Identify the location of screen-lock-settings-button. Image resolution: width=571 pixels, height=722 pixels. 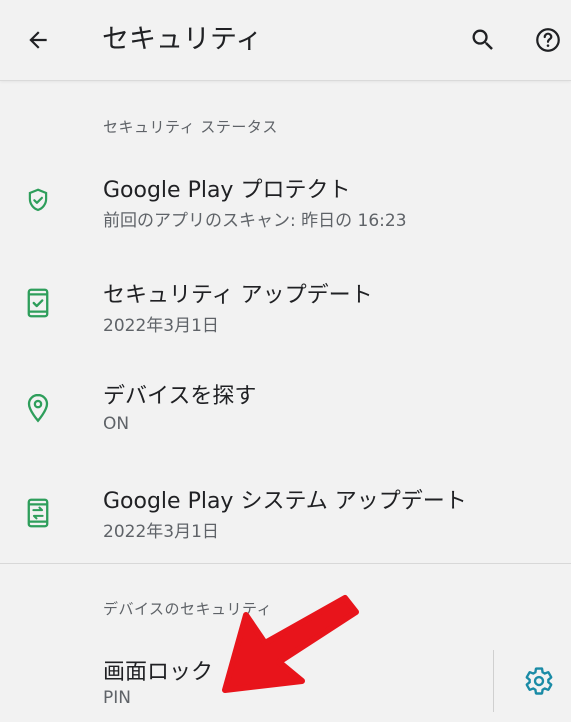
(539, 681).